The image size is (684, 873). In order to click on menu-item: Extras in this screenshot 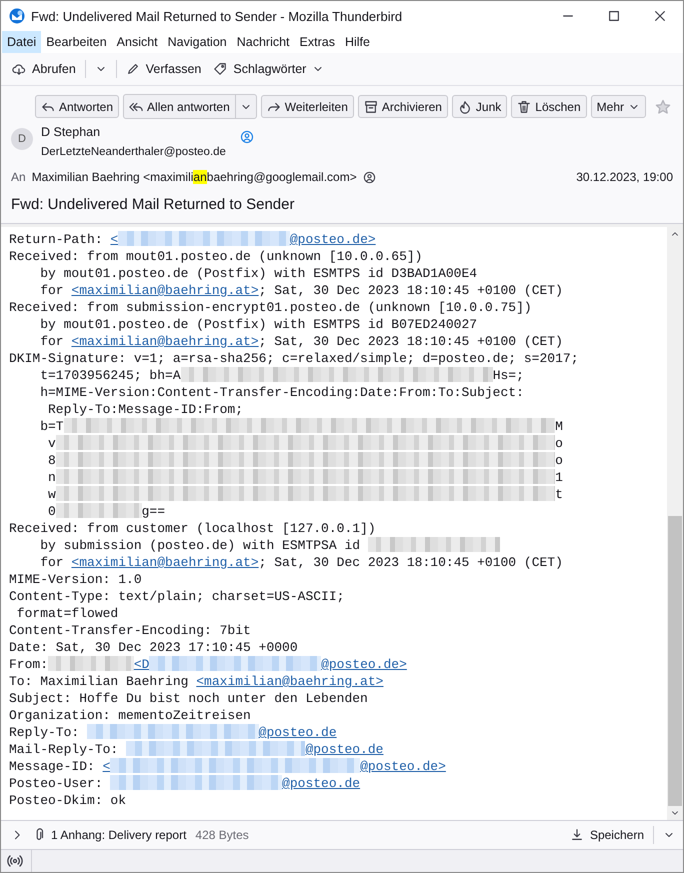, I will do `click(317, 42)`.